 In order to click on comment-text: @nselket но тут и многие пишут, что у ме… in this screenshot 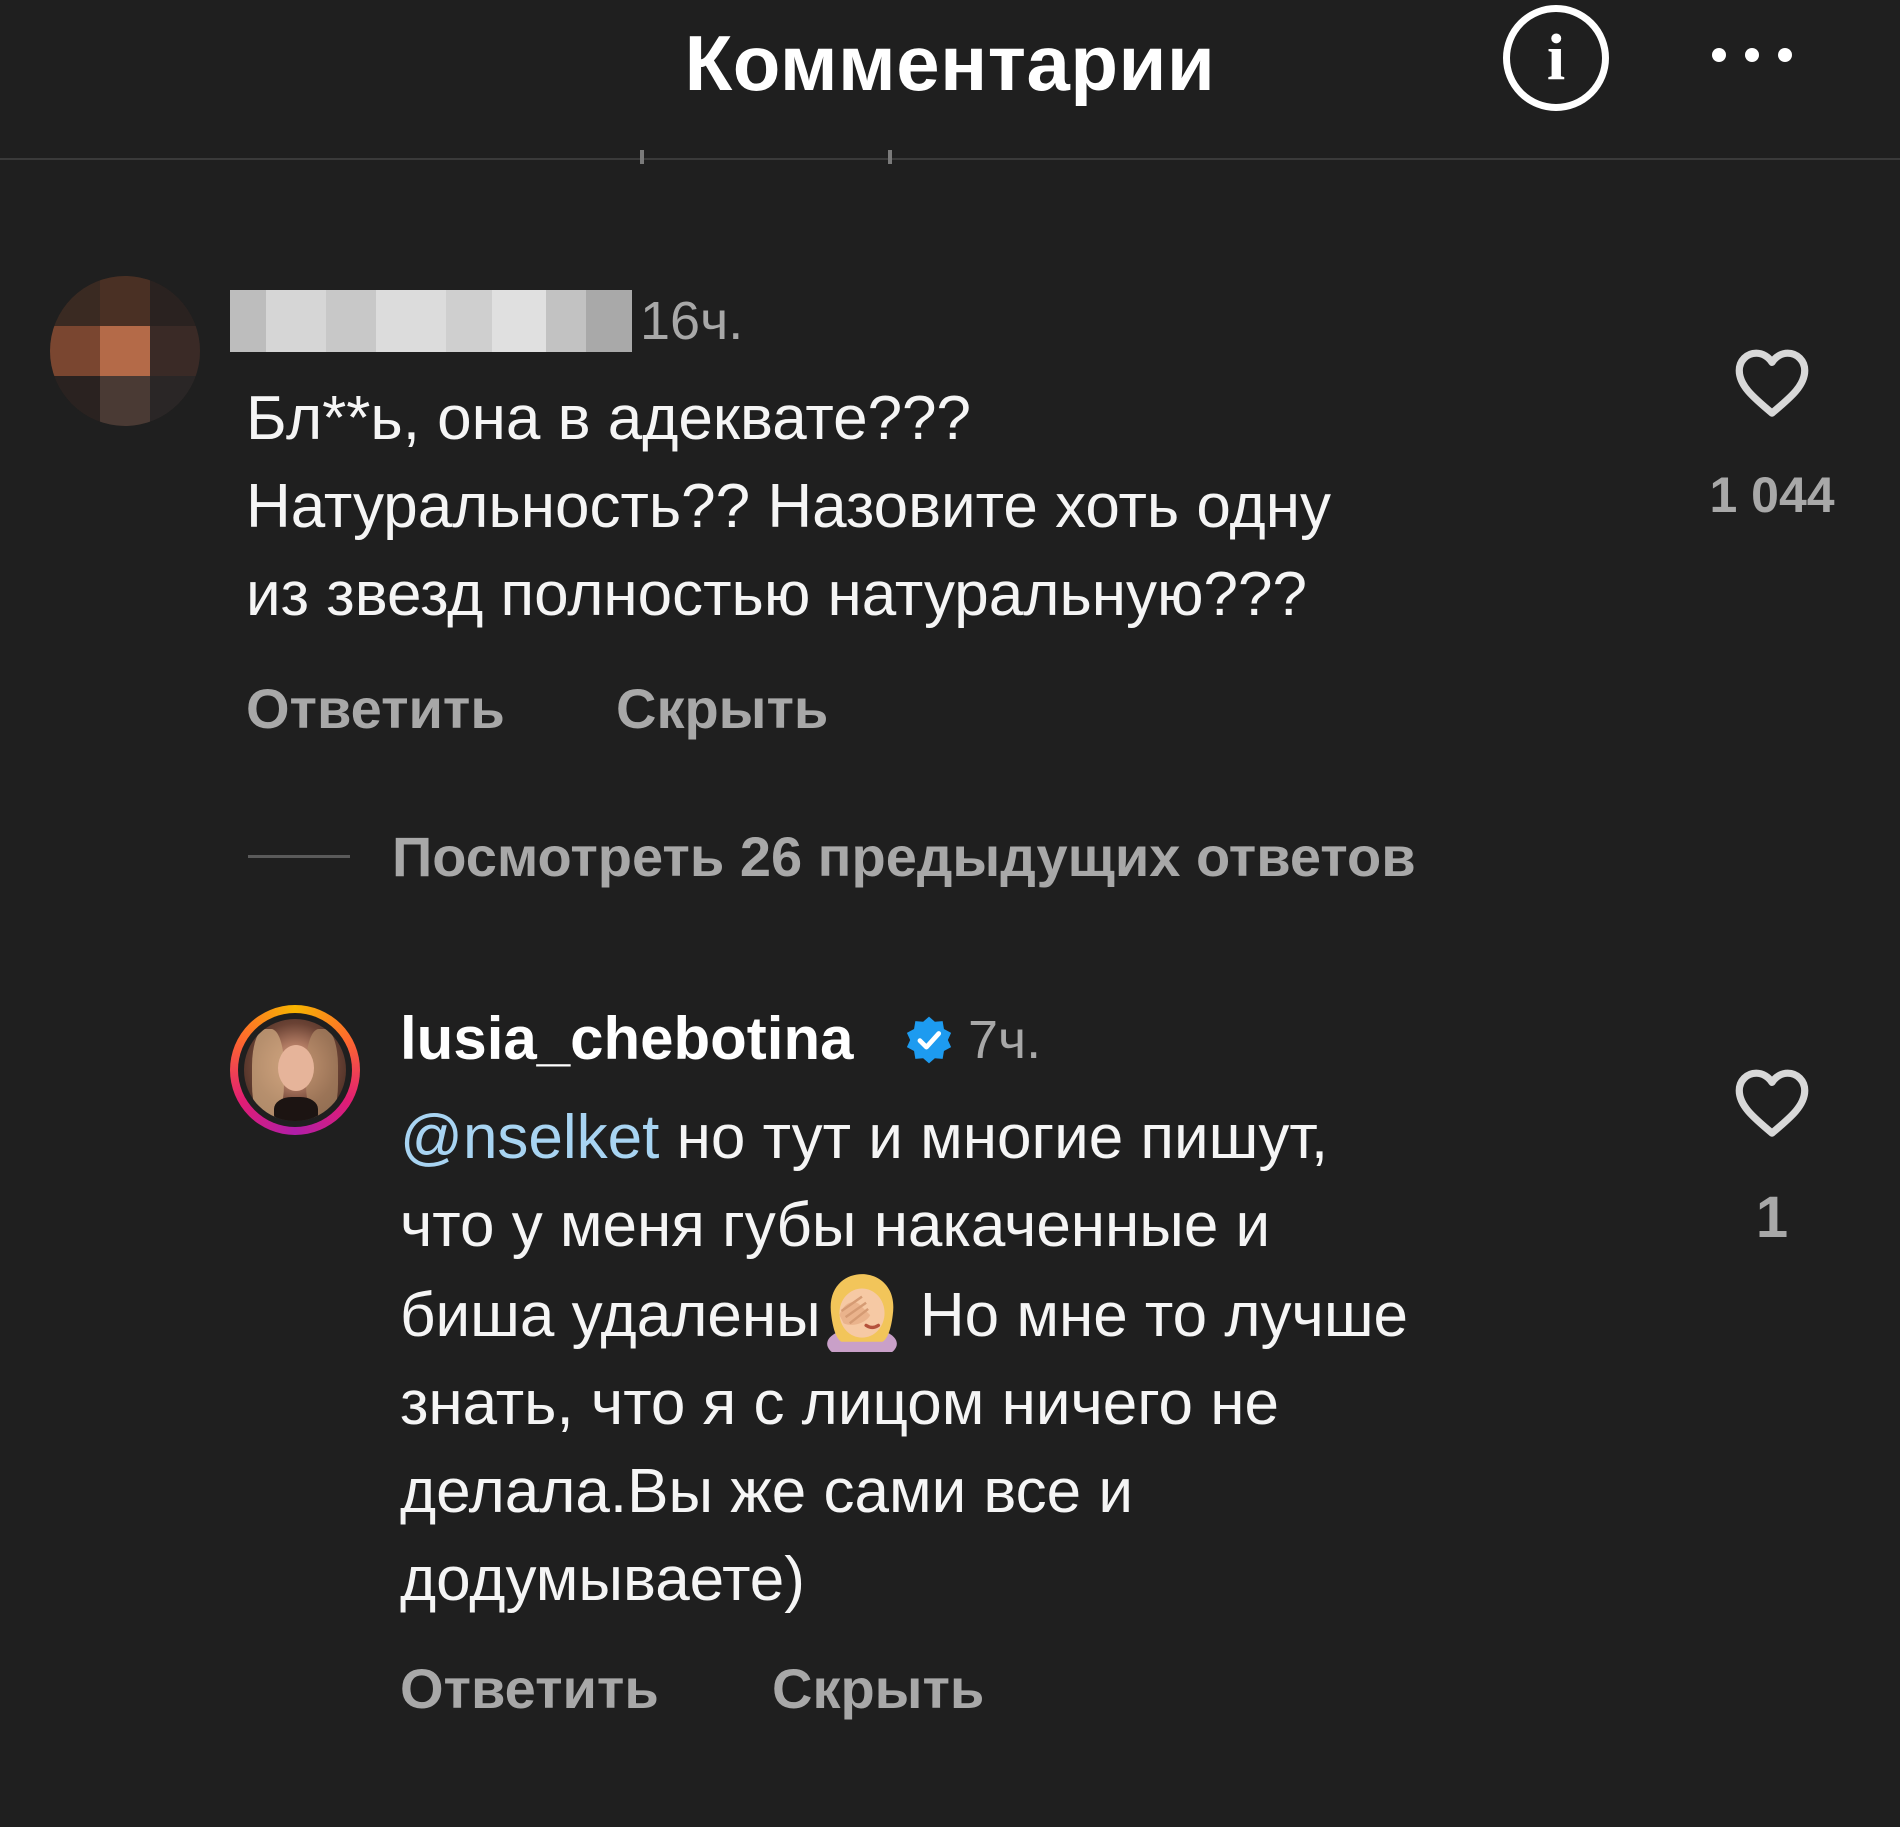, I will do `click(904, 1358)`.